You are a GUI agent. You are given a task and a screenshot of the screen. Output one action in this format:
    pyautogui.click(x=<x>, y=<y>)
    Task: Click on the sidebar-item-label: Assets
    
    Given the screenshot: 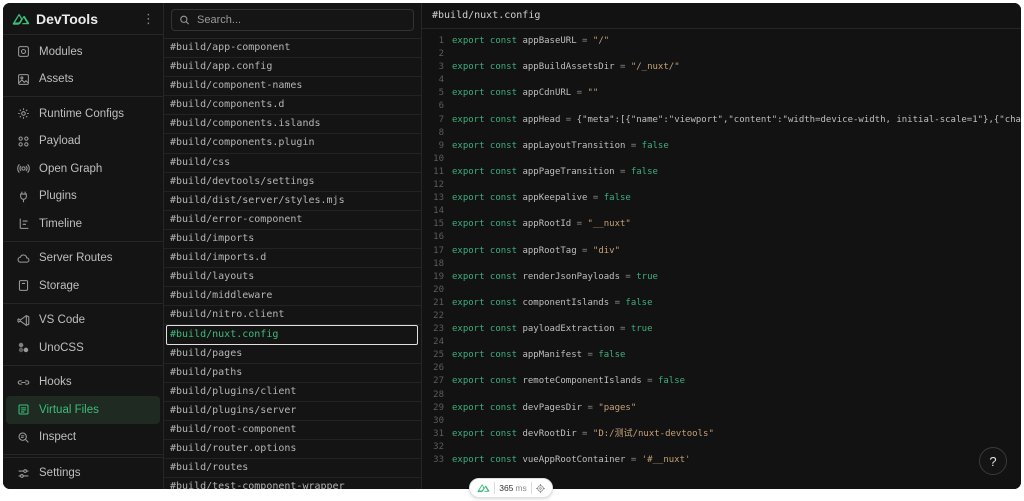 What is the action you would take?
    pyautogui.click(x=56, y=79)
    